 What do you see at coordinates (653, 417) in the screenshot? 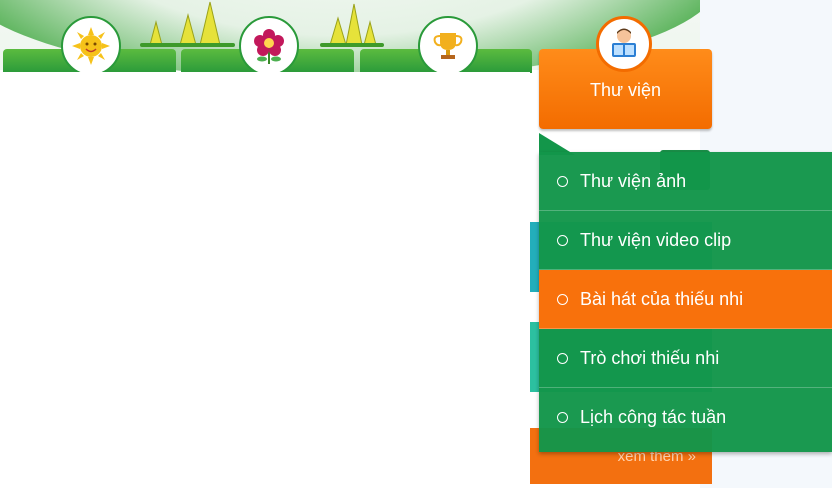
I see `menu-item-label: Lịch công tác tuần` at bounding box center [653, 417].